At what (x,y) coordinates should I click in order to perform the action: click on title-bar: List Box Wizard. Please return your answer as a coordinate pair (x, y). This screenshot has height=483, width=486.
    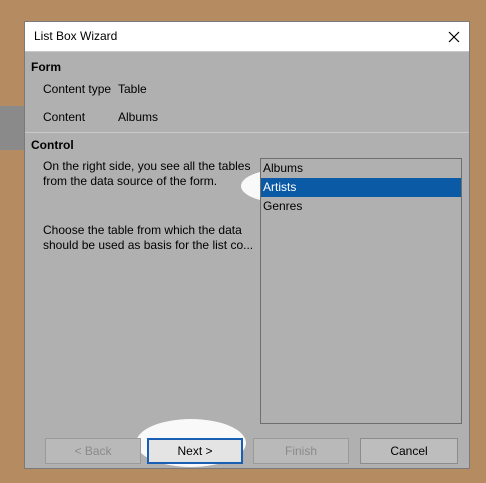
    Looking at the image, I should click on (247, 37).